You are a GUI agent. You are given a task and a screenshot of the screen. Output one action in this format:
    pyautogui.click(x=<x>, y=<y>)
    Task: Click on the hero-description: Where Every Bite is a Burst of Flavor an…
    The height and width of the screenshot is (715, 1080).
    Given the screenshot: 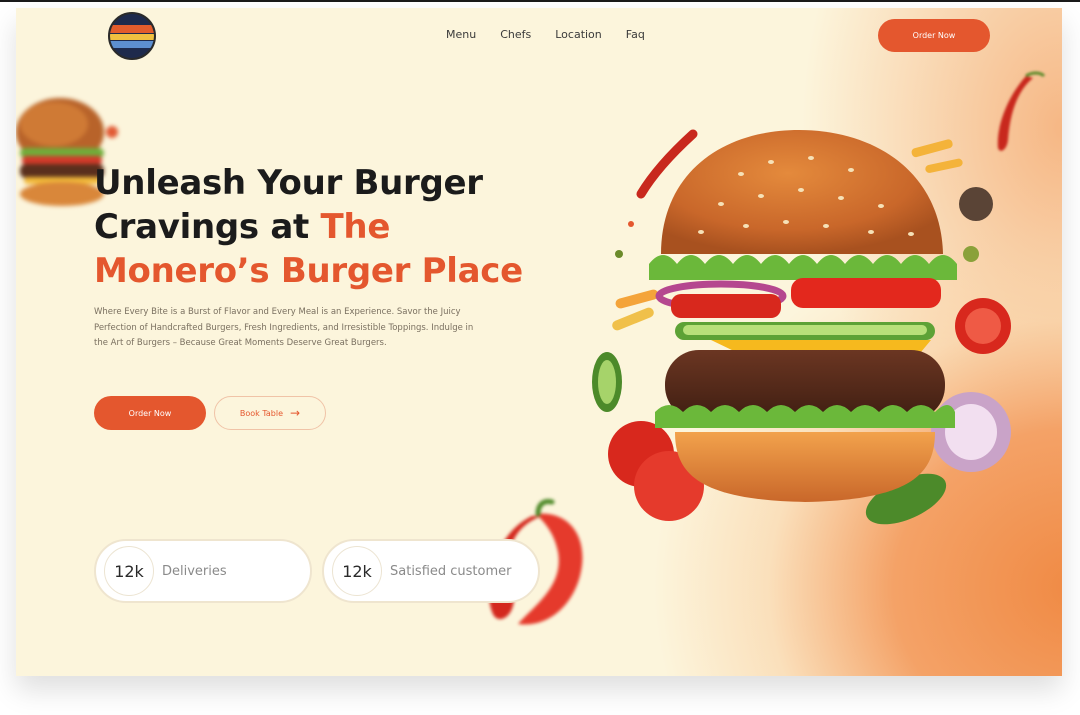 What is the action you would take?
    pyautogui.click(x=284, y=327)
    